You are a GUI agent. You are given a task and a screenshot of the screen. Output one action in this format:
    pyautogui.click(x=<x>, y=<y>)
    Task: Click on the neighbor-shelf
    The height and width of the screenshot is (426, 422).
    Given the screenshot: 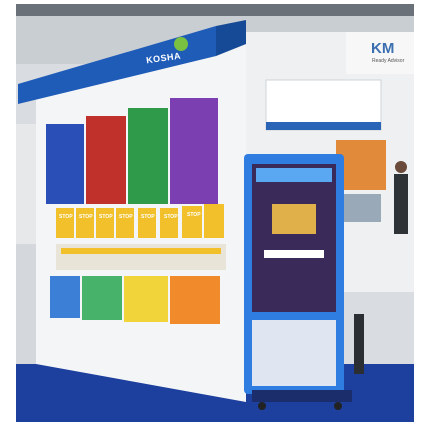 What is the action you would take?
    pyautogui.click(x=361, y=208)
    